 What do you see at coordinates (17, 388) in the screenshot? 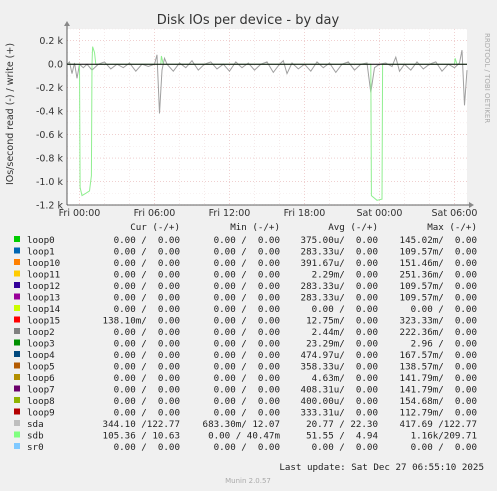
I see `legend-swatch-loop7` at bounding box center [17, 388].